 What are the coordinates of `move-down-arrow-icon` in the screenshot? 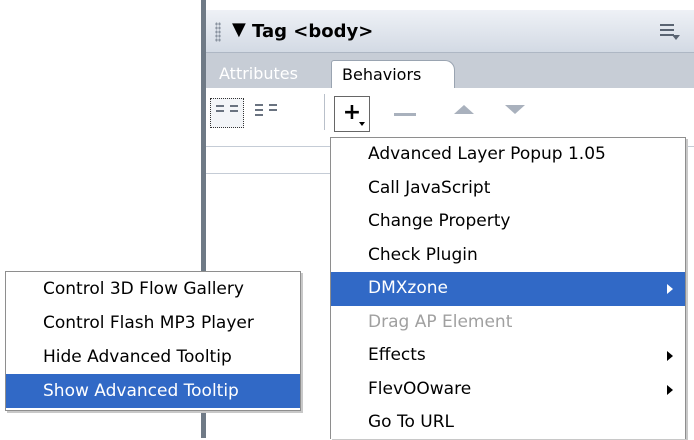 It's located at (515, 109).